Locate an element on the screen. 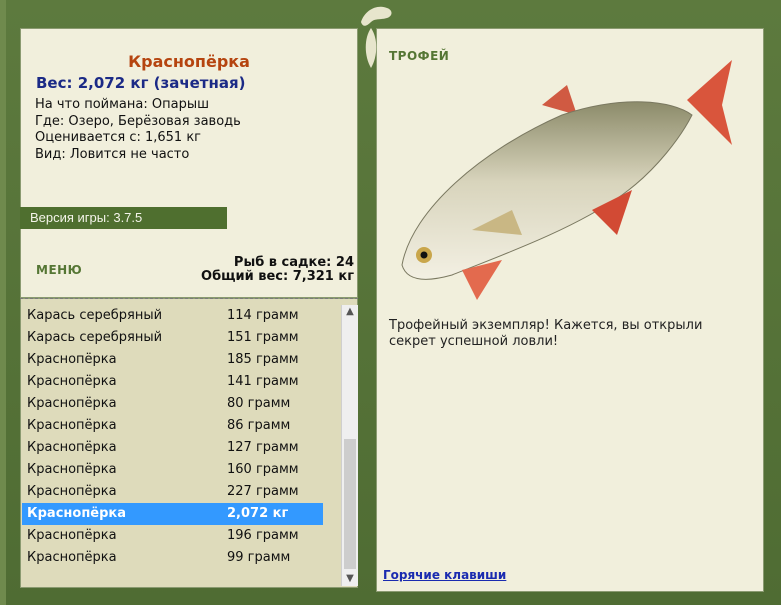  fish-weight-cell: 114 грамм is located at coordinates (263, 315).